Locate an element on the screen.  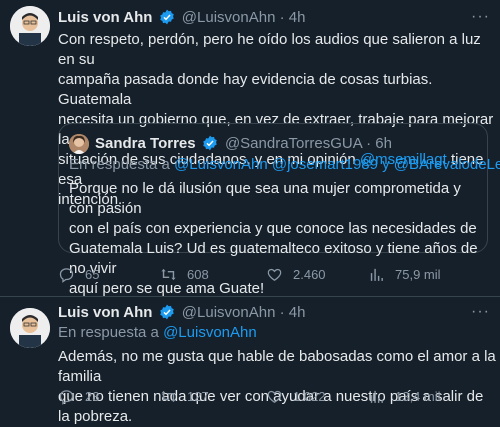
retweet-button: 127 is located at coordinates (184, 396).